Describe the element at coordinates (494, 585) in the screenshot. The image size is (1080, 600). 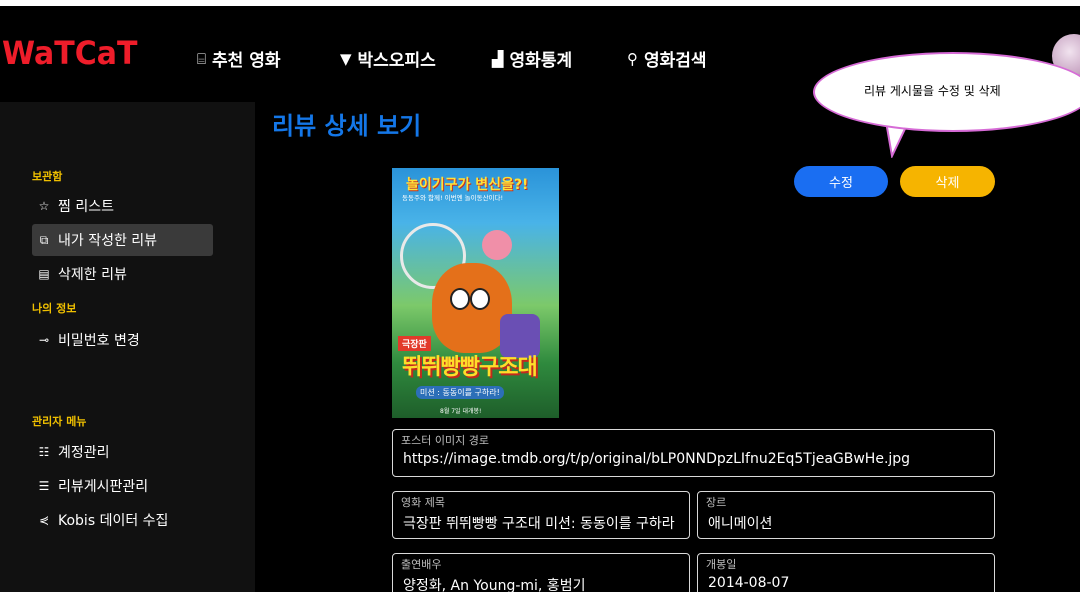
I see `field-value: 양정화, An Young-mi, 홍범기` at that location.